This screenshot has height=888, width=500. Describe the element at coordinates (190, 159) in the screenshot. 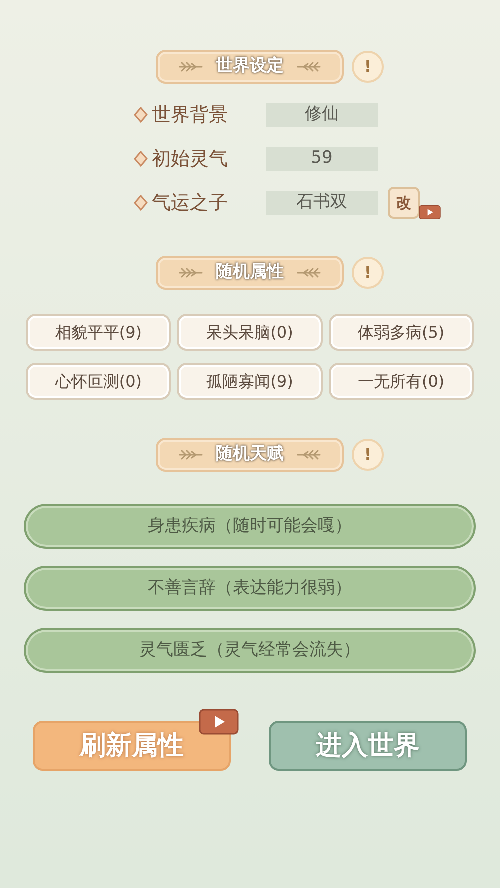

I see `setting-label: 初始灵气` at that location.